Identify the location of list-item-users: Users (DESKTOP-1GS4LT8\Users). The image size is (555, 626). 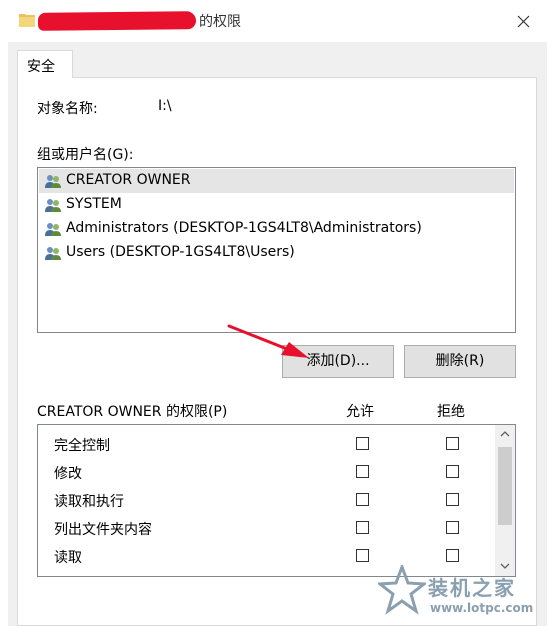
(276, 253).